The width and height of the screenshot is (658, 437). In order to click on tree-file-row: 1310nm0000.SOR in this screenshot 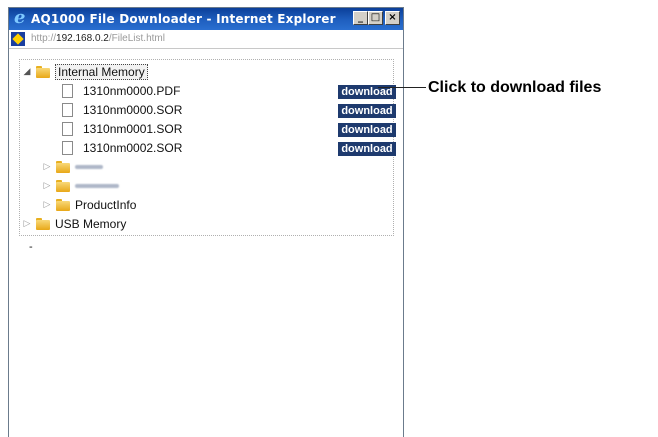, I will do `click(122, 110)`.